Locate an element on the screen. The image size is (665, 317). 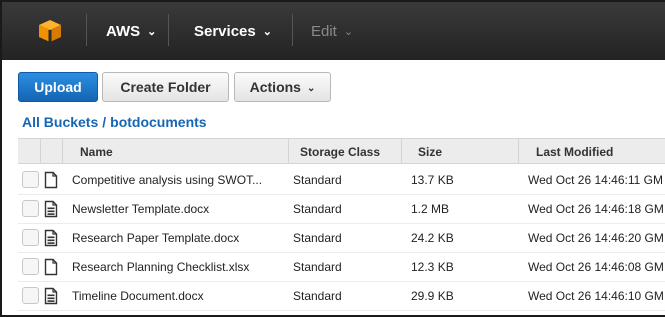
nav-services-label: Services is located at coordinates (225, 31).